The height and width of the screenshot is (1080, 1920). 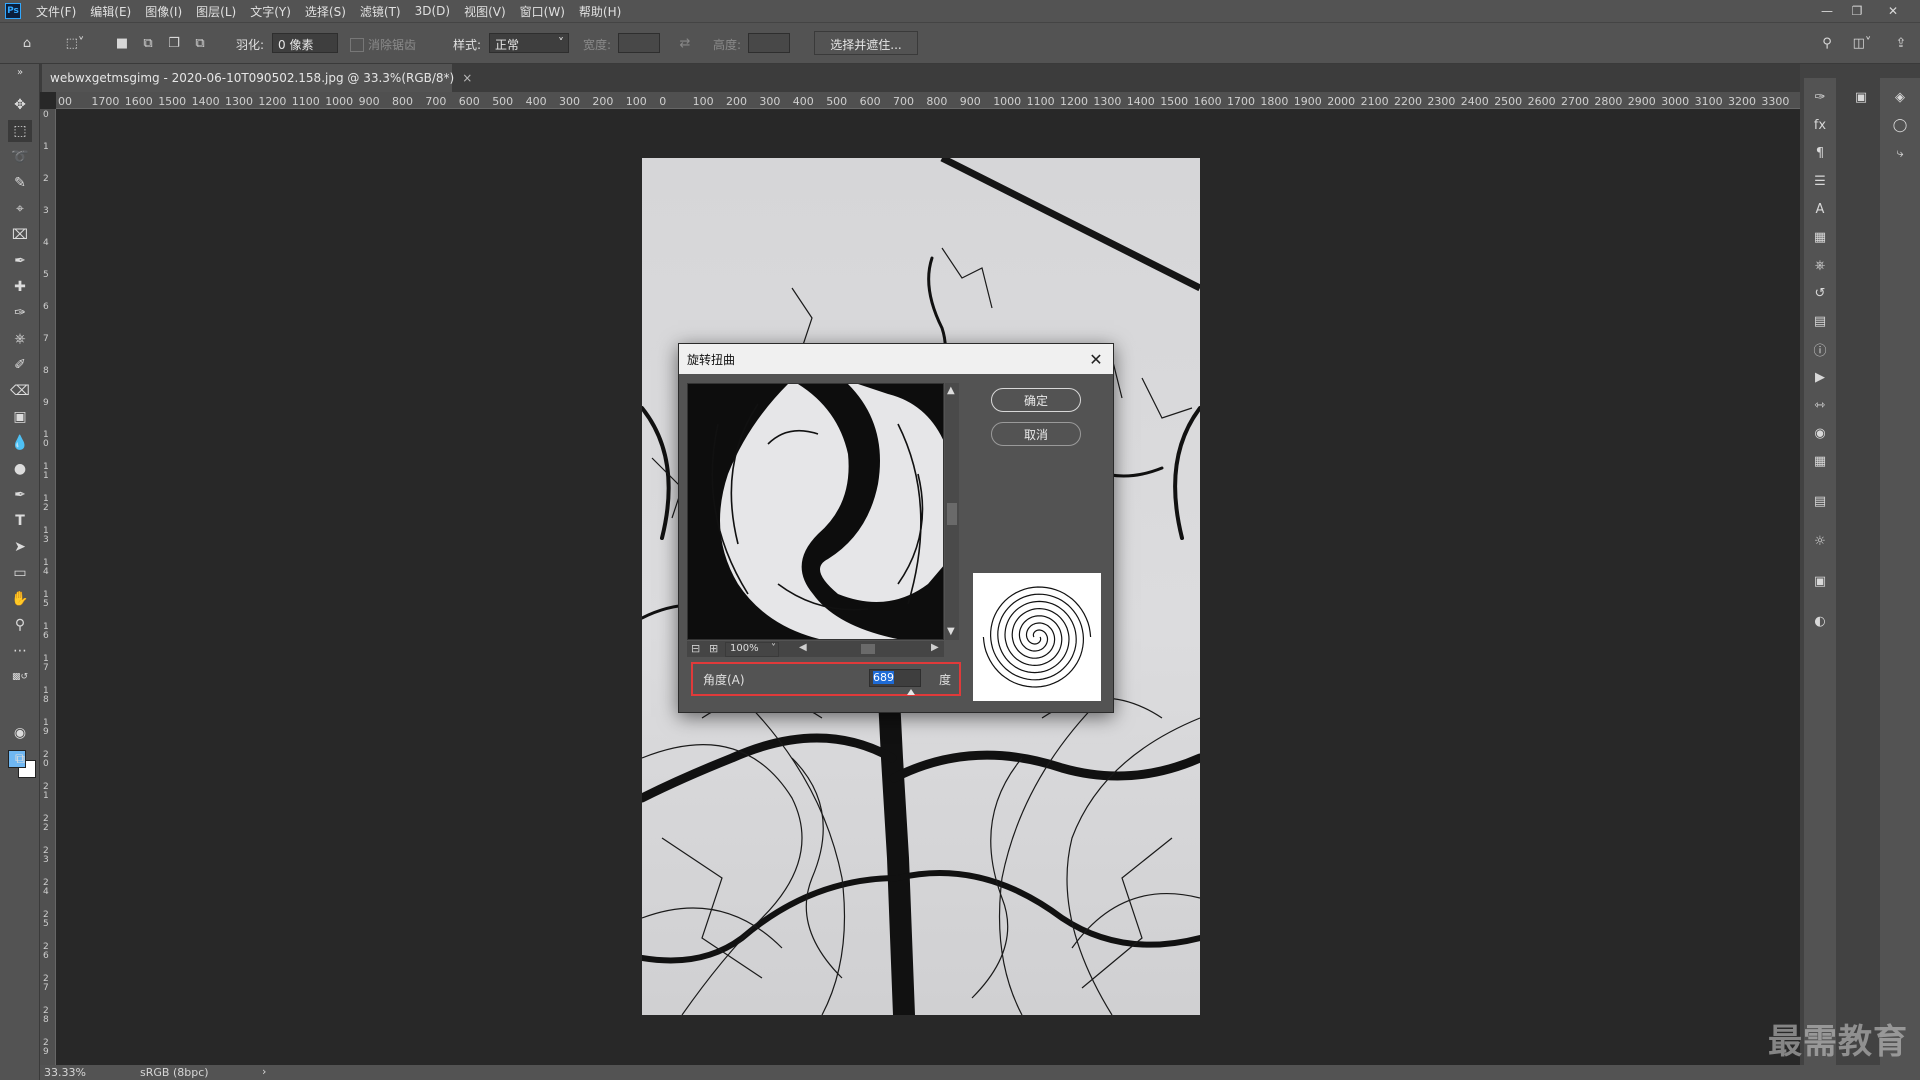 I want to click on fx-icon: fx, so click(x=1820, y=125).